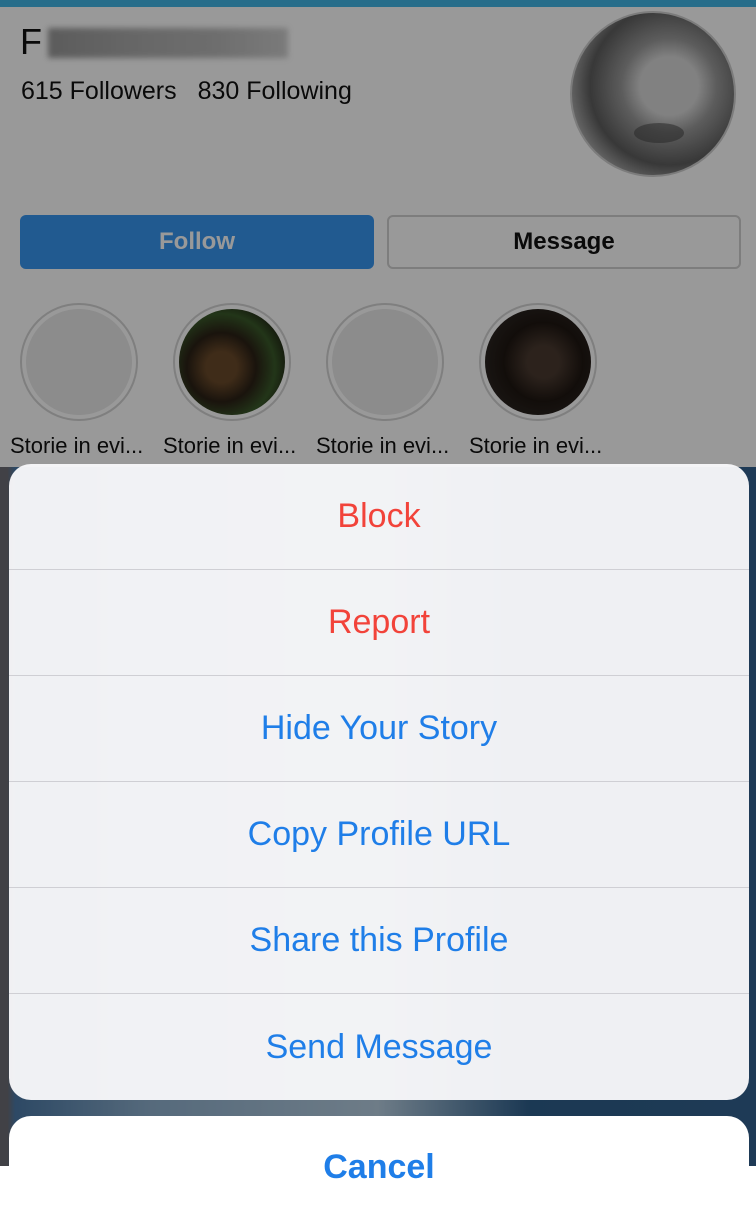 This screenshot has width=756, height=1216. Describe the element at coordinates (379, 623) in the screenshot. I see `report-button: Report` at that location.